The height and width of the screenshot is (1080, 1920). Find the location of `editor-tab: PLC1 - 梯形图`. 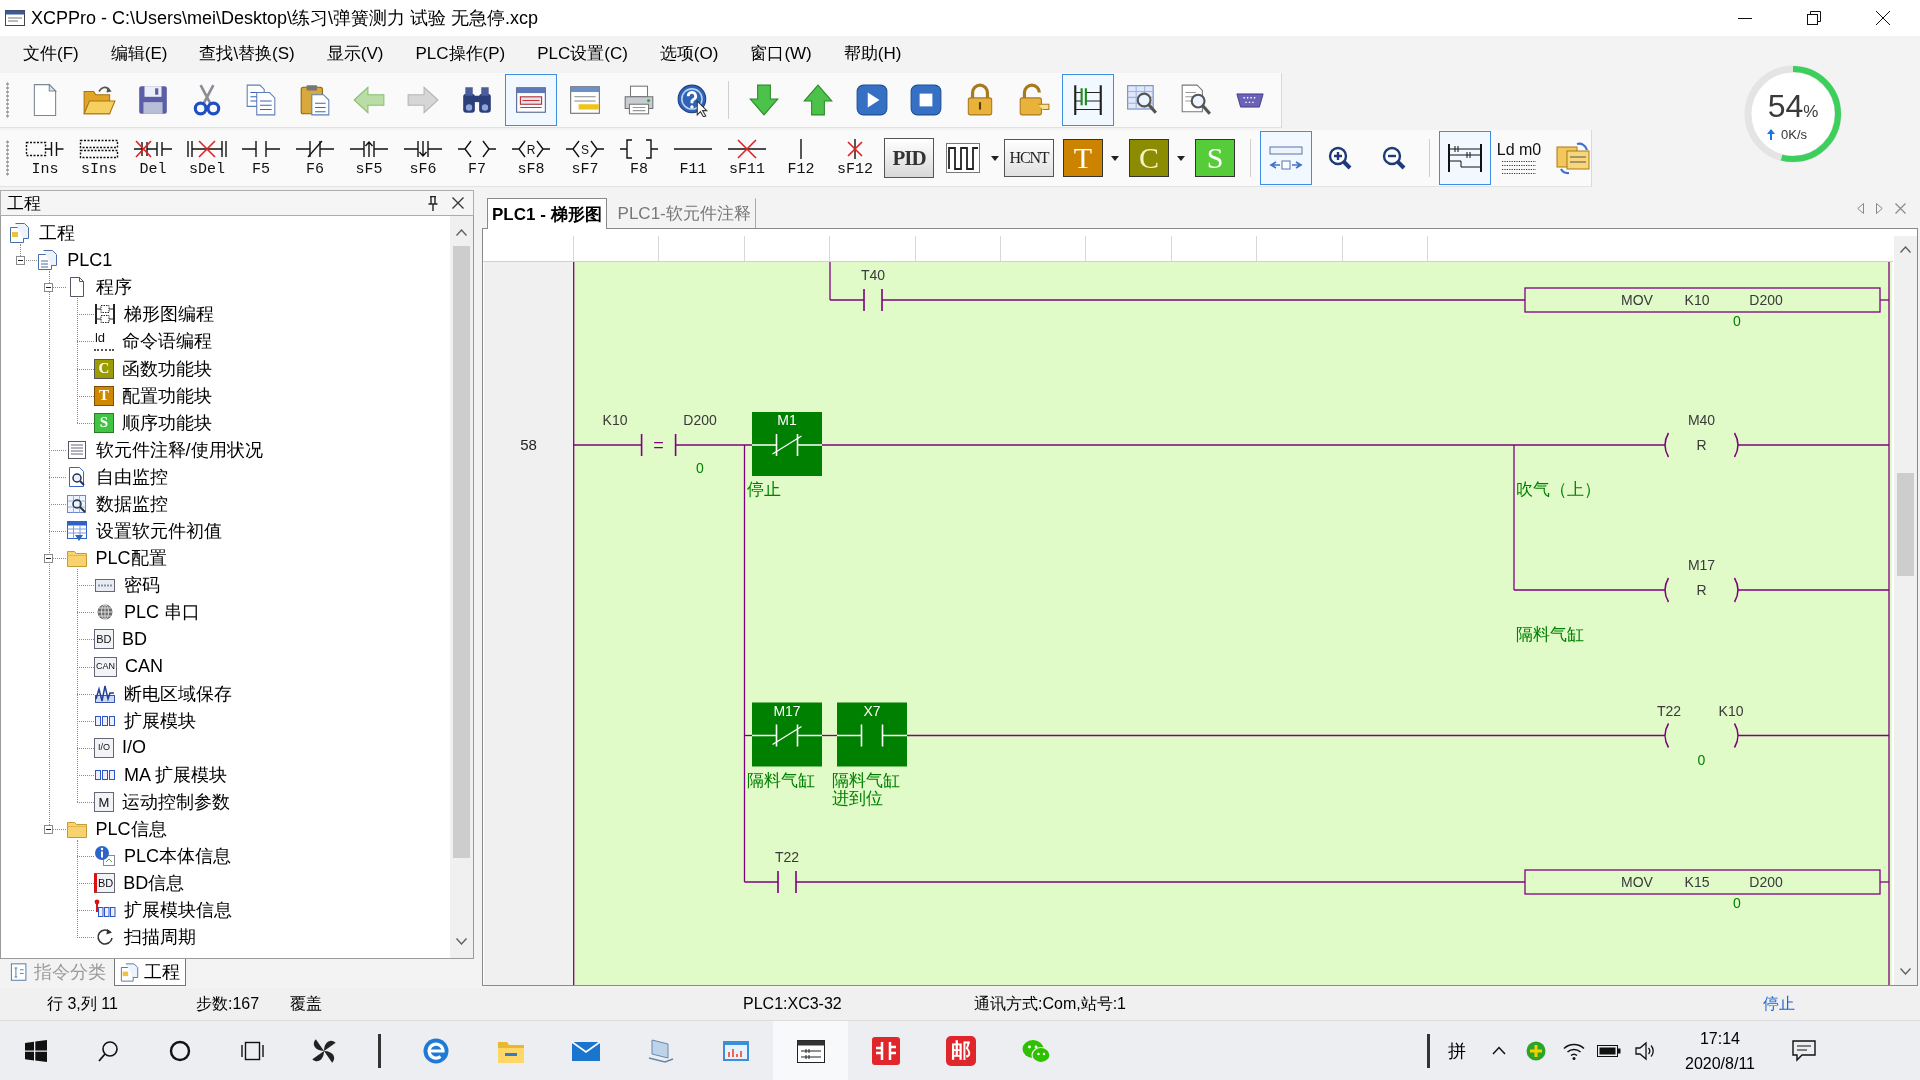

editor-tab: PLC1 - 梯形图 is located at coordinates (547, 213).